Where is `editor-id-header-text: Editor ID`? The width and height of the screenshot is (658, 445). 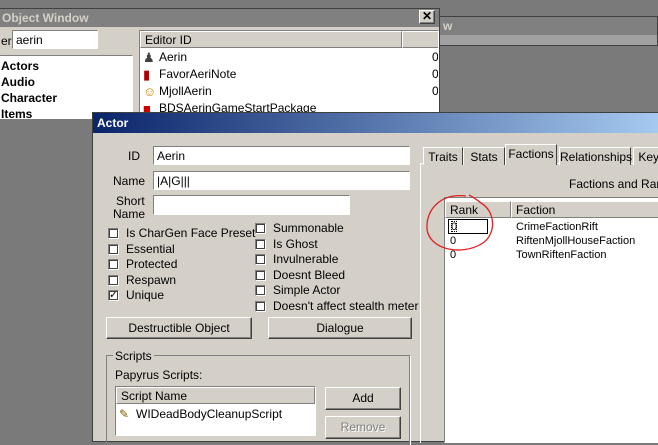 editor-id-header-text: Editor ID is located at coordinates (168, 40).